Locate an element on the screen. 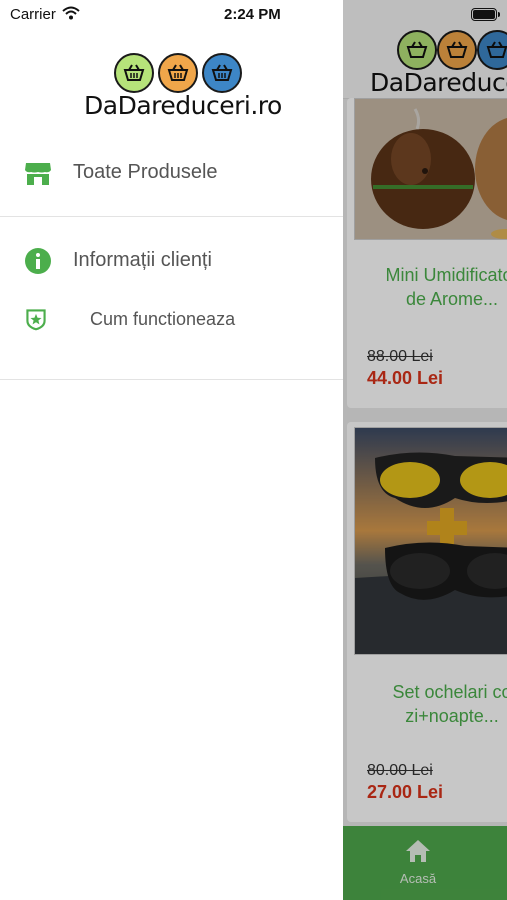 Image resolution: width=507 pixels, height=900 pixels. battery-icon is located at coordinates (485, 14).